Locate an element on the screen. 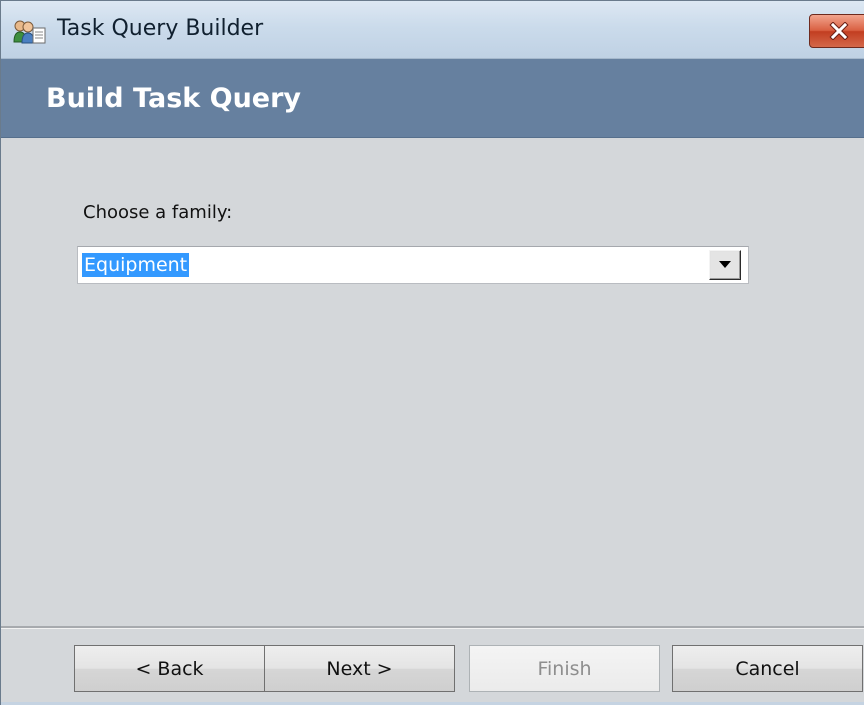  page-title: Build Task Query is located at coordinates (174, 98).